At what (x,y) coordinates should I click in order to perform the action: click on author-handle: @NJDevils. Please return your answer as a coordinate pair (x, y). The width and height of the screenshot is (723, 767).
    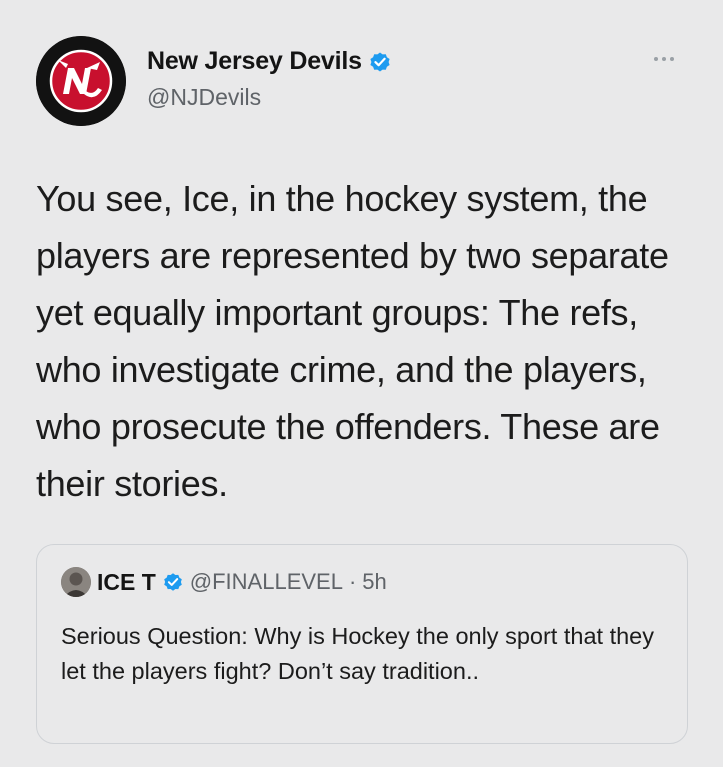
    Looking at the image, I should click on (204, 97).